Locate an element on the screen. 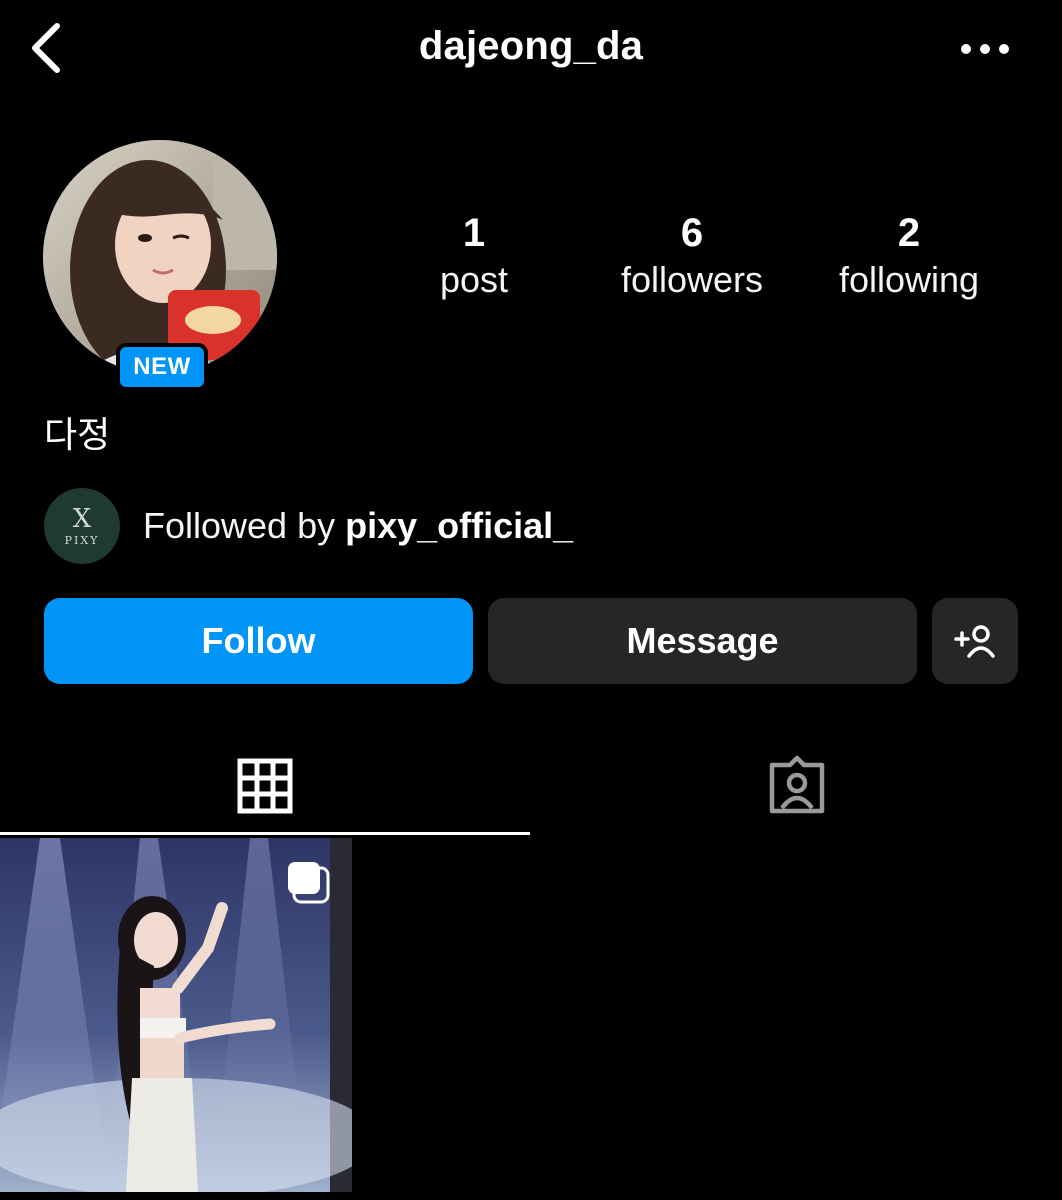 The image size is (1062, 1200). display-name: 다정 is located at coordinates (77, 435).